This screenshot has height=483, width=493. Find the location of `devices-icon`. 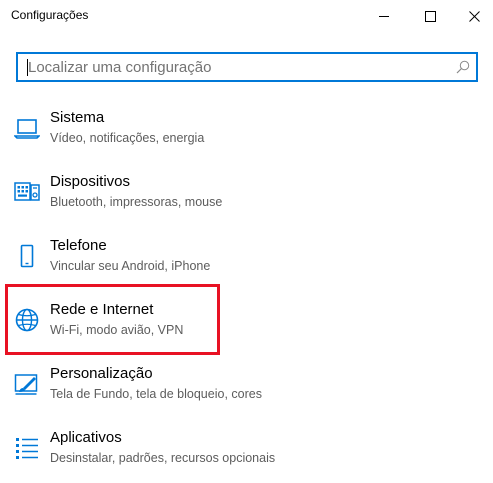

devices-icon is located at coordinates (27, 191).